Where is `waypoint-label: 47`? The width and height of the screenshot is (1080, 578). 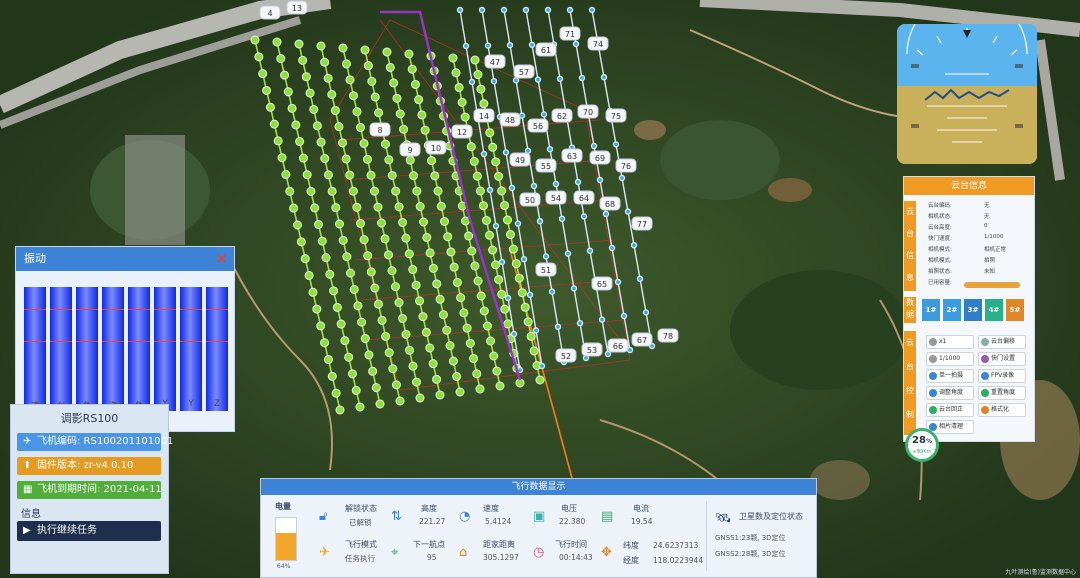 waypoint-label: 47 is located at coordinates (495, 61).